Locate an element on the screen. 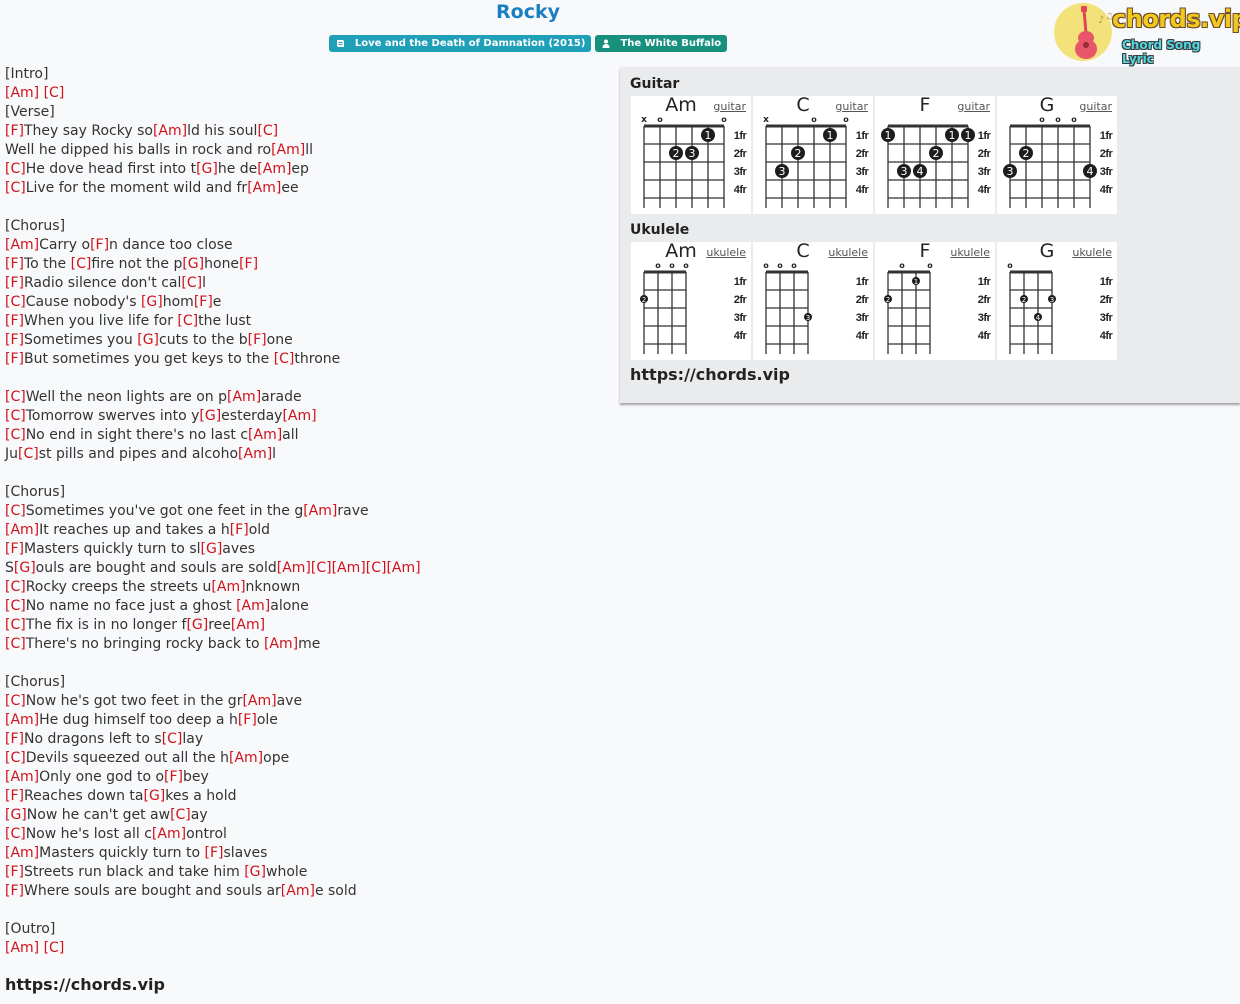 This screenshot has height=1004, width=1240. panel-url: https://chords.vip is located at coordinates (710, 374).